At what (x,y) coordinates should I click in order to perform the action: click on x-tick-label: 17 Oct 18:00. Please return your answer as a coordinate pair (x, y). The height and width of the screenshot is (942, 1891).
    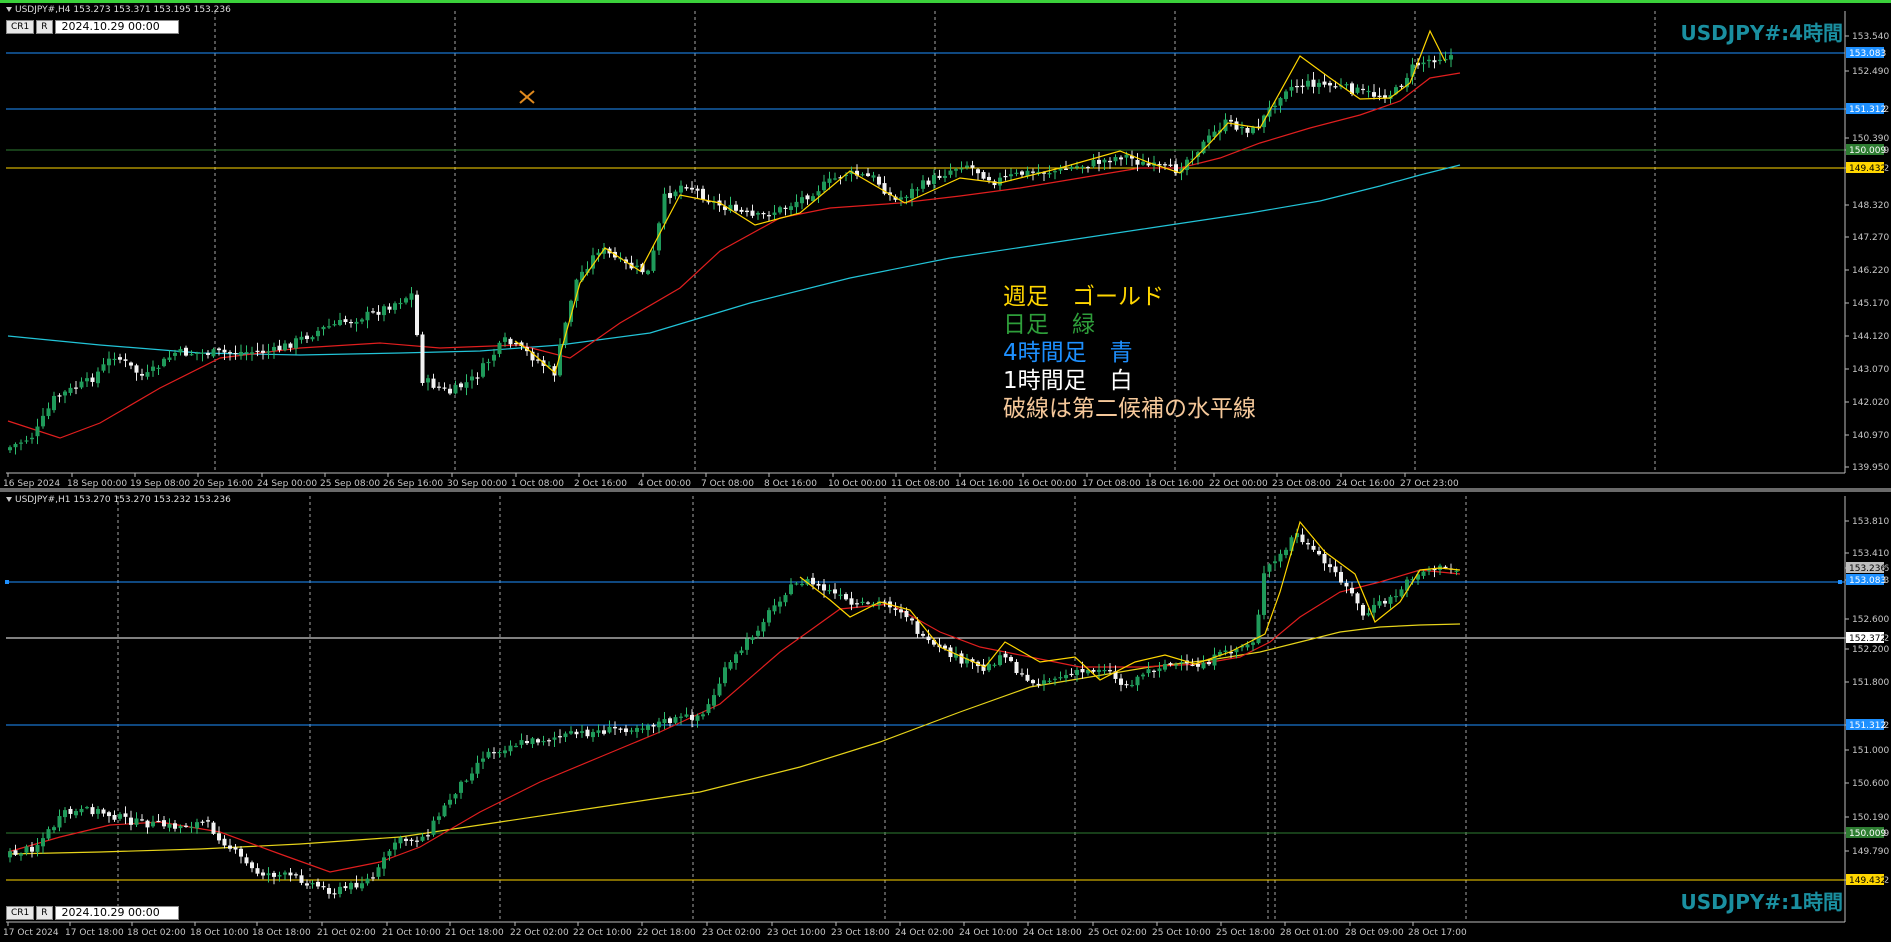
    Looking at the image, I should click on (94, 933).